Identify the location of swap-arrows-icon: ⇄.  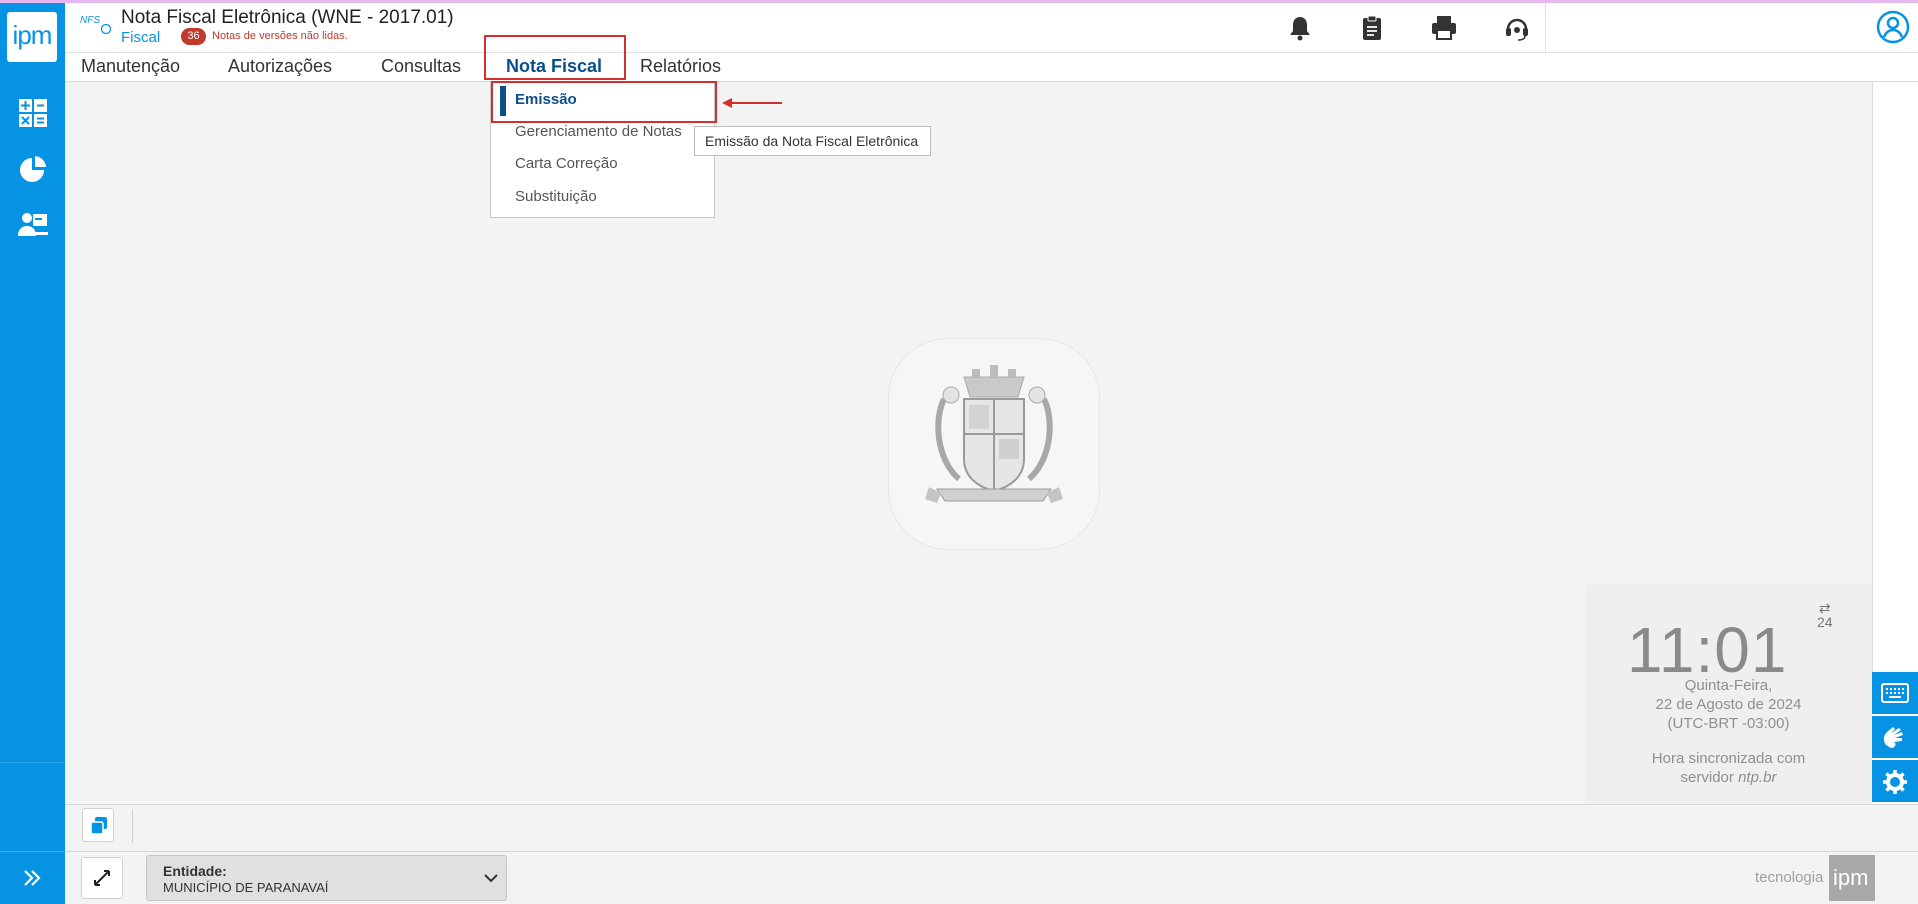
(1824, 608).